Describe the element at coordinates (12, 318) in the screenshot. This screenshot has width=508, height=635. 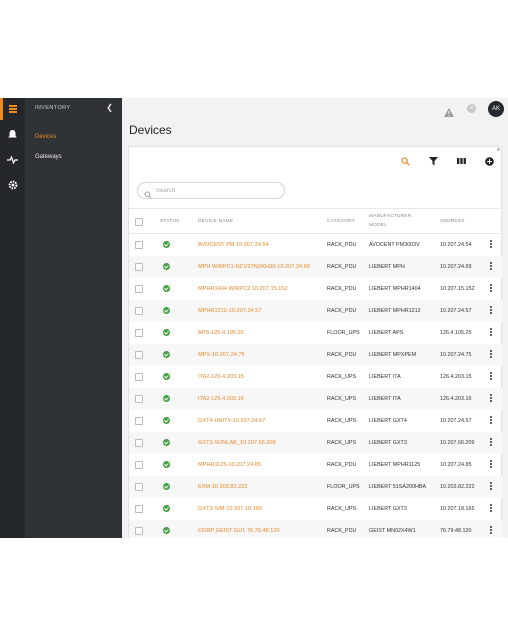
I see `icon-rail` at that location.